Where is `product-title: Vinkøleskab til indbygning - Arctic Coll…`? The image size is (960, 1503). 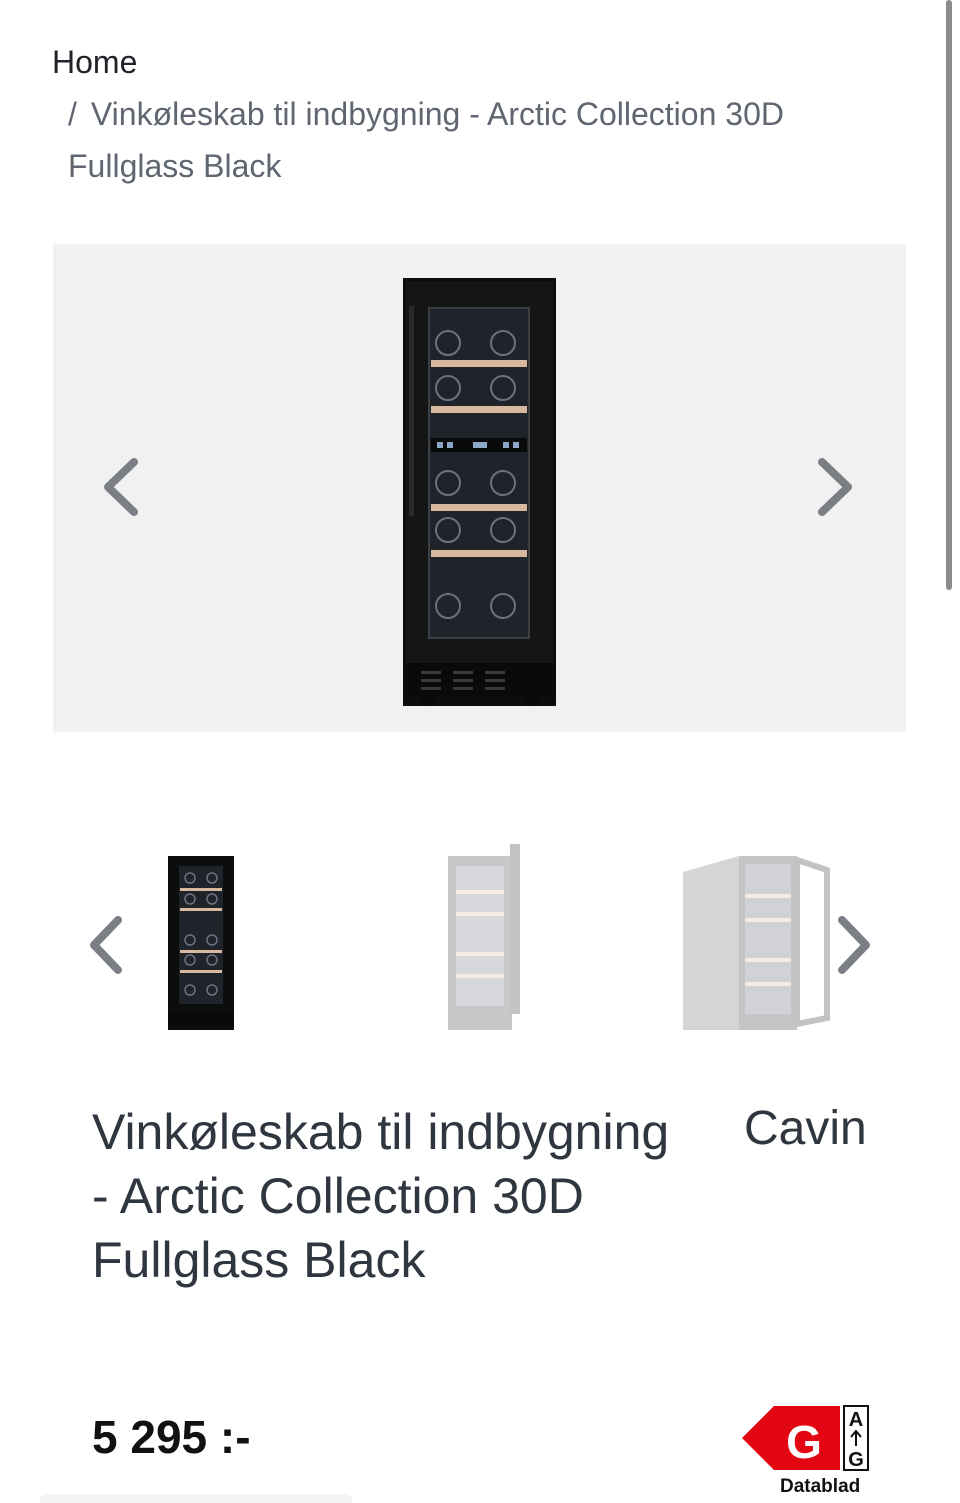
product-title: Vinkøleskab til indbygning - Arctic Coll… is located at coordinates (381, 1196).